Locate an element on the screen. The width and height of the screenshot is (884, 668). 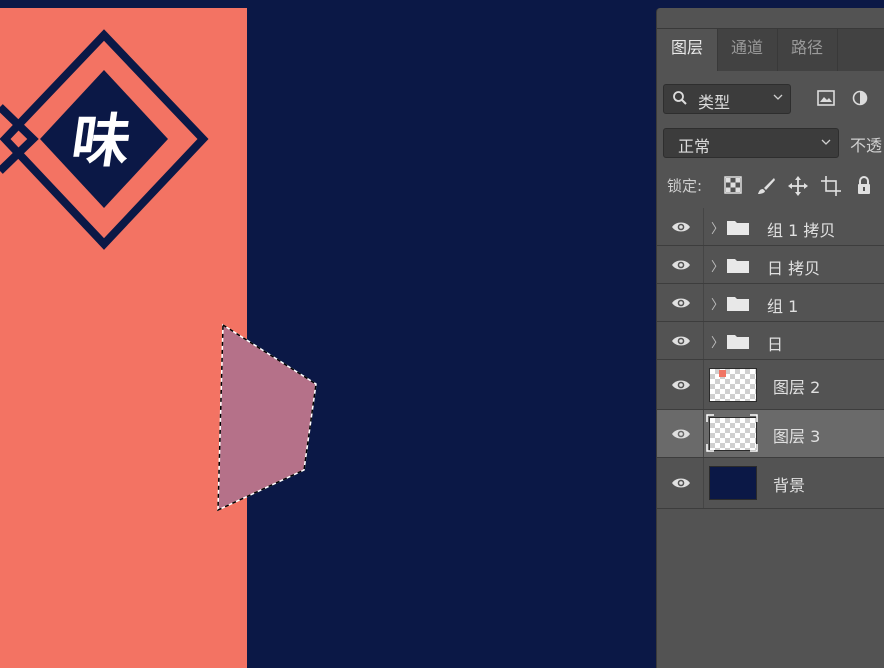
layer-name: 图层 2 is located at coordinates (797, 387).